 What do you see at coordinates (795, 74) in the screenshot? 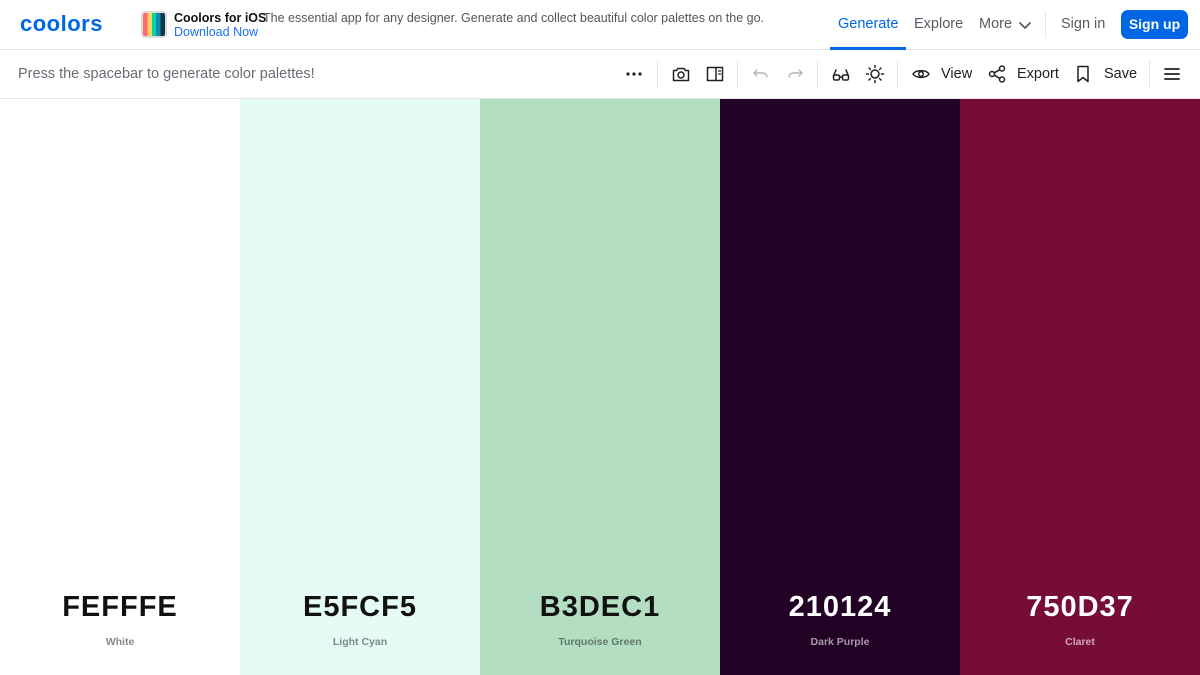
I see `redo-icon` at bounding box center [795, 74].